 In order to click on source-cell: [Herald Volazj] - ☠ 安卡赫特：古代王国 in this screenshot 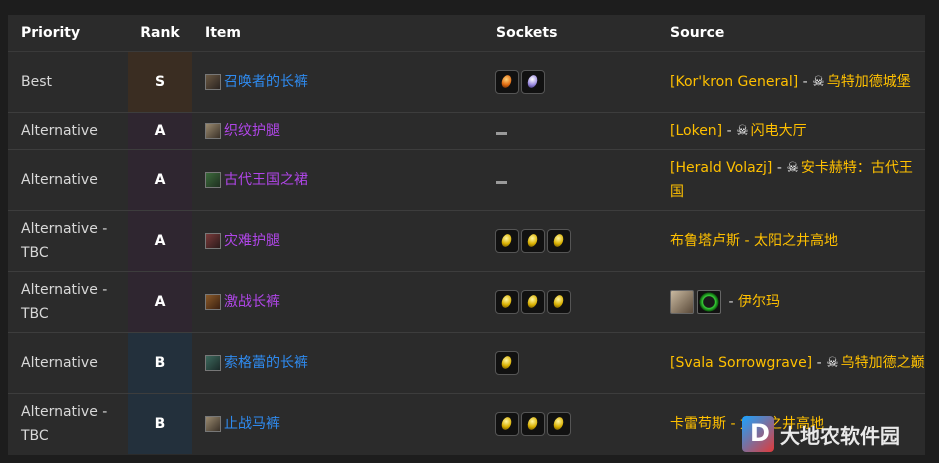, I will do `click(791, 180)`.